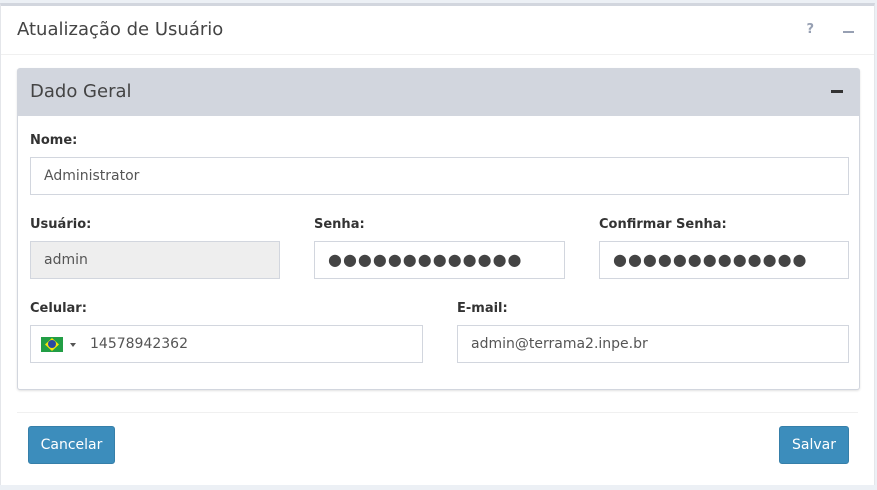  Describe the element at coordinates (81, 91) in the screenshot. I see `section-title: Dado Geral` at that location.